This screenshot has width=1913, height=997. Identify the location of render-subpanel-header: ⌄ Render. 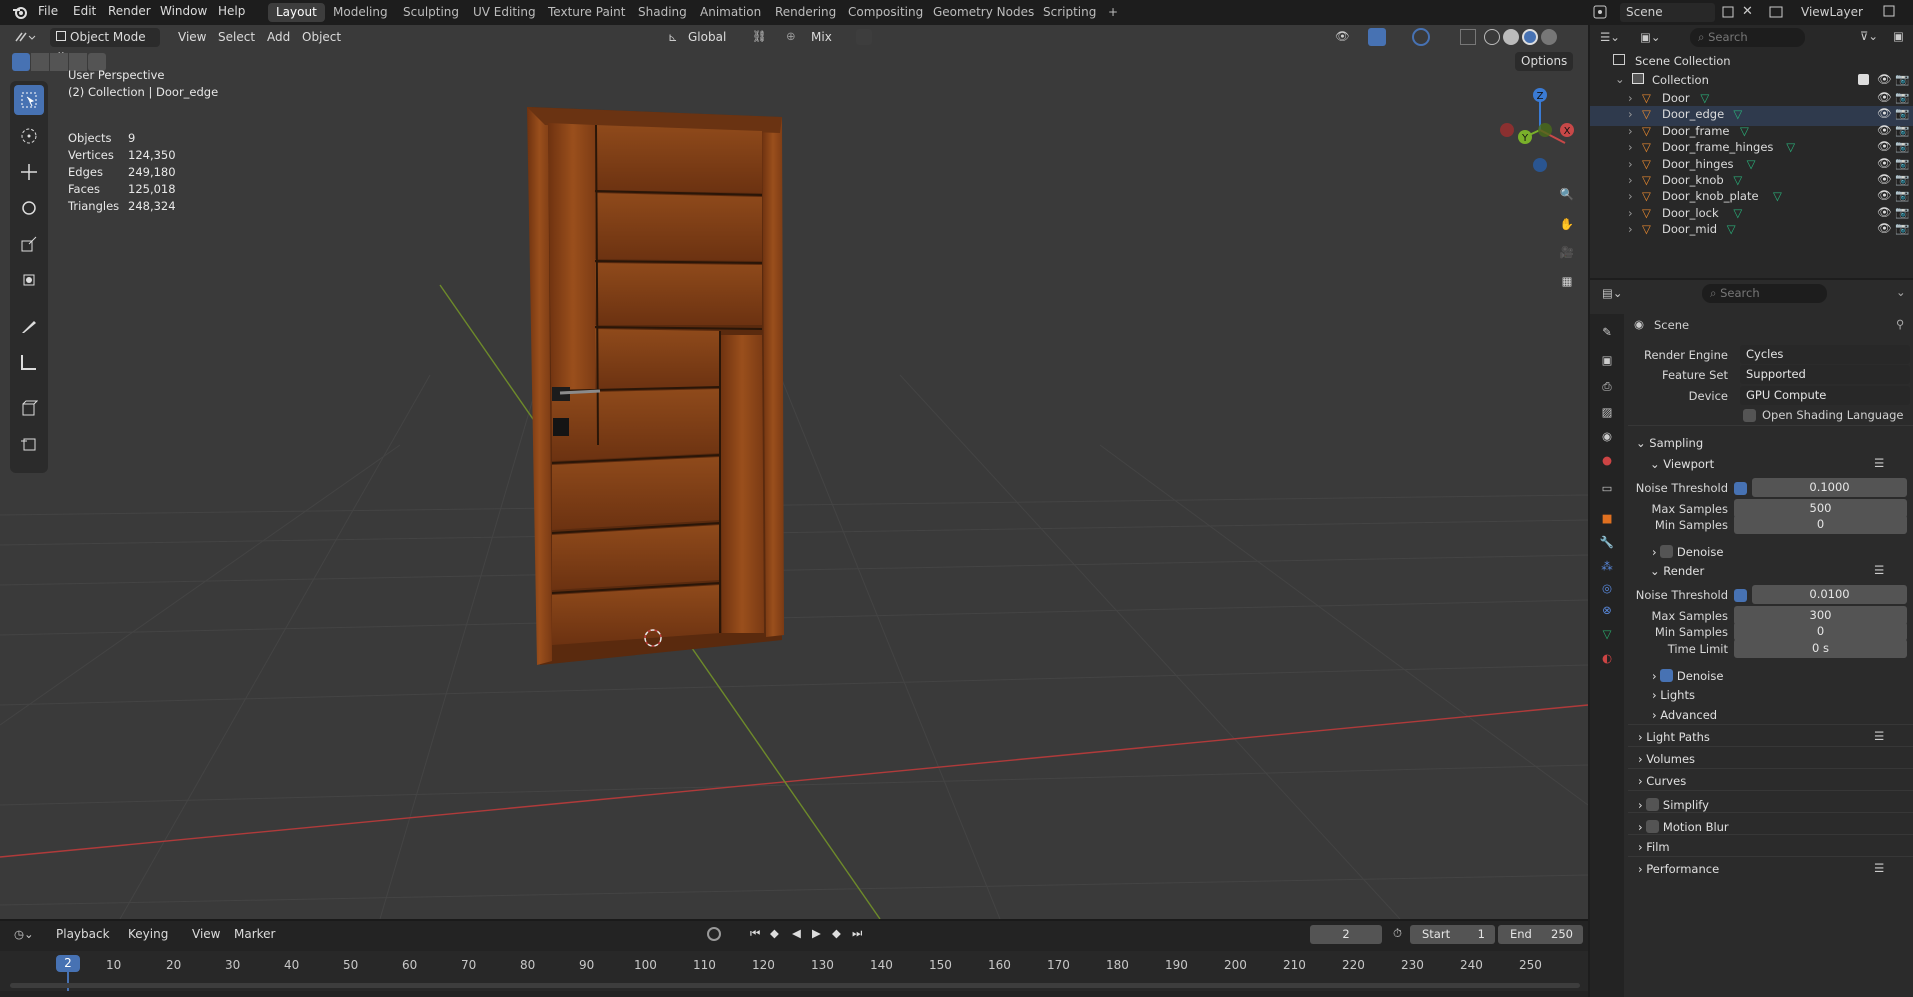
(1677, 571).